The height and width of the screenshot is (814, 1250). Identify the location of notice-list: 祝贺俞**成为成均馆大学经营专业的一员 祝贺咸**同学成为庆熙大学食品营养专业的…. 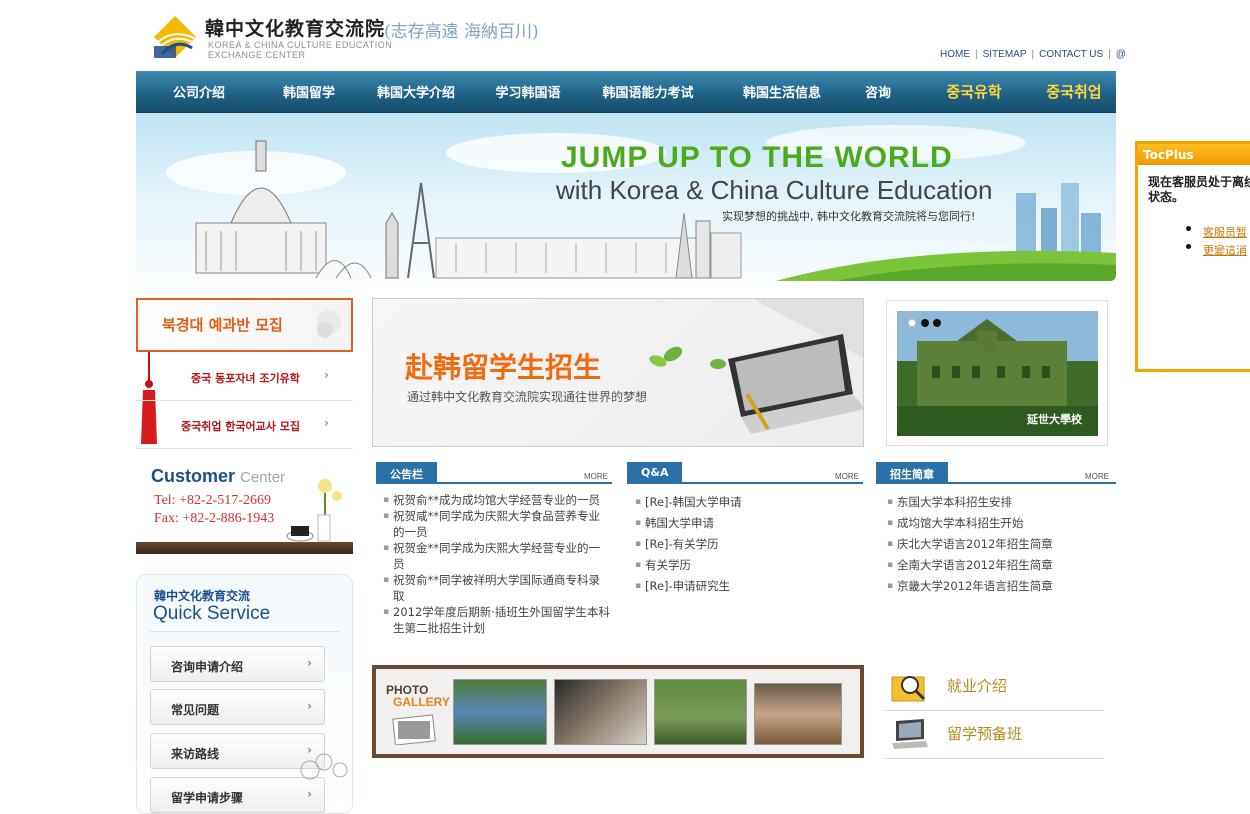
(497, 564).